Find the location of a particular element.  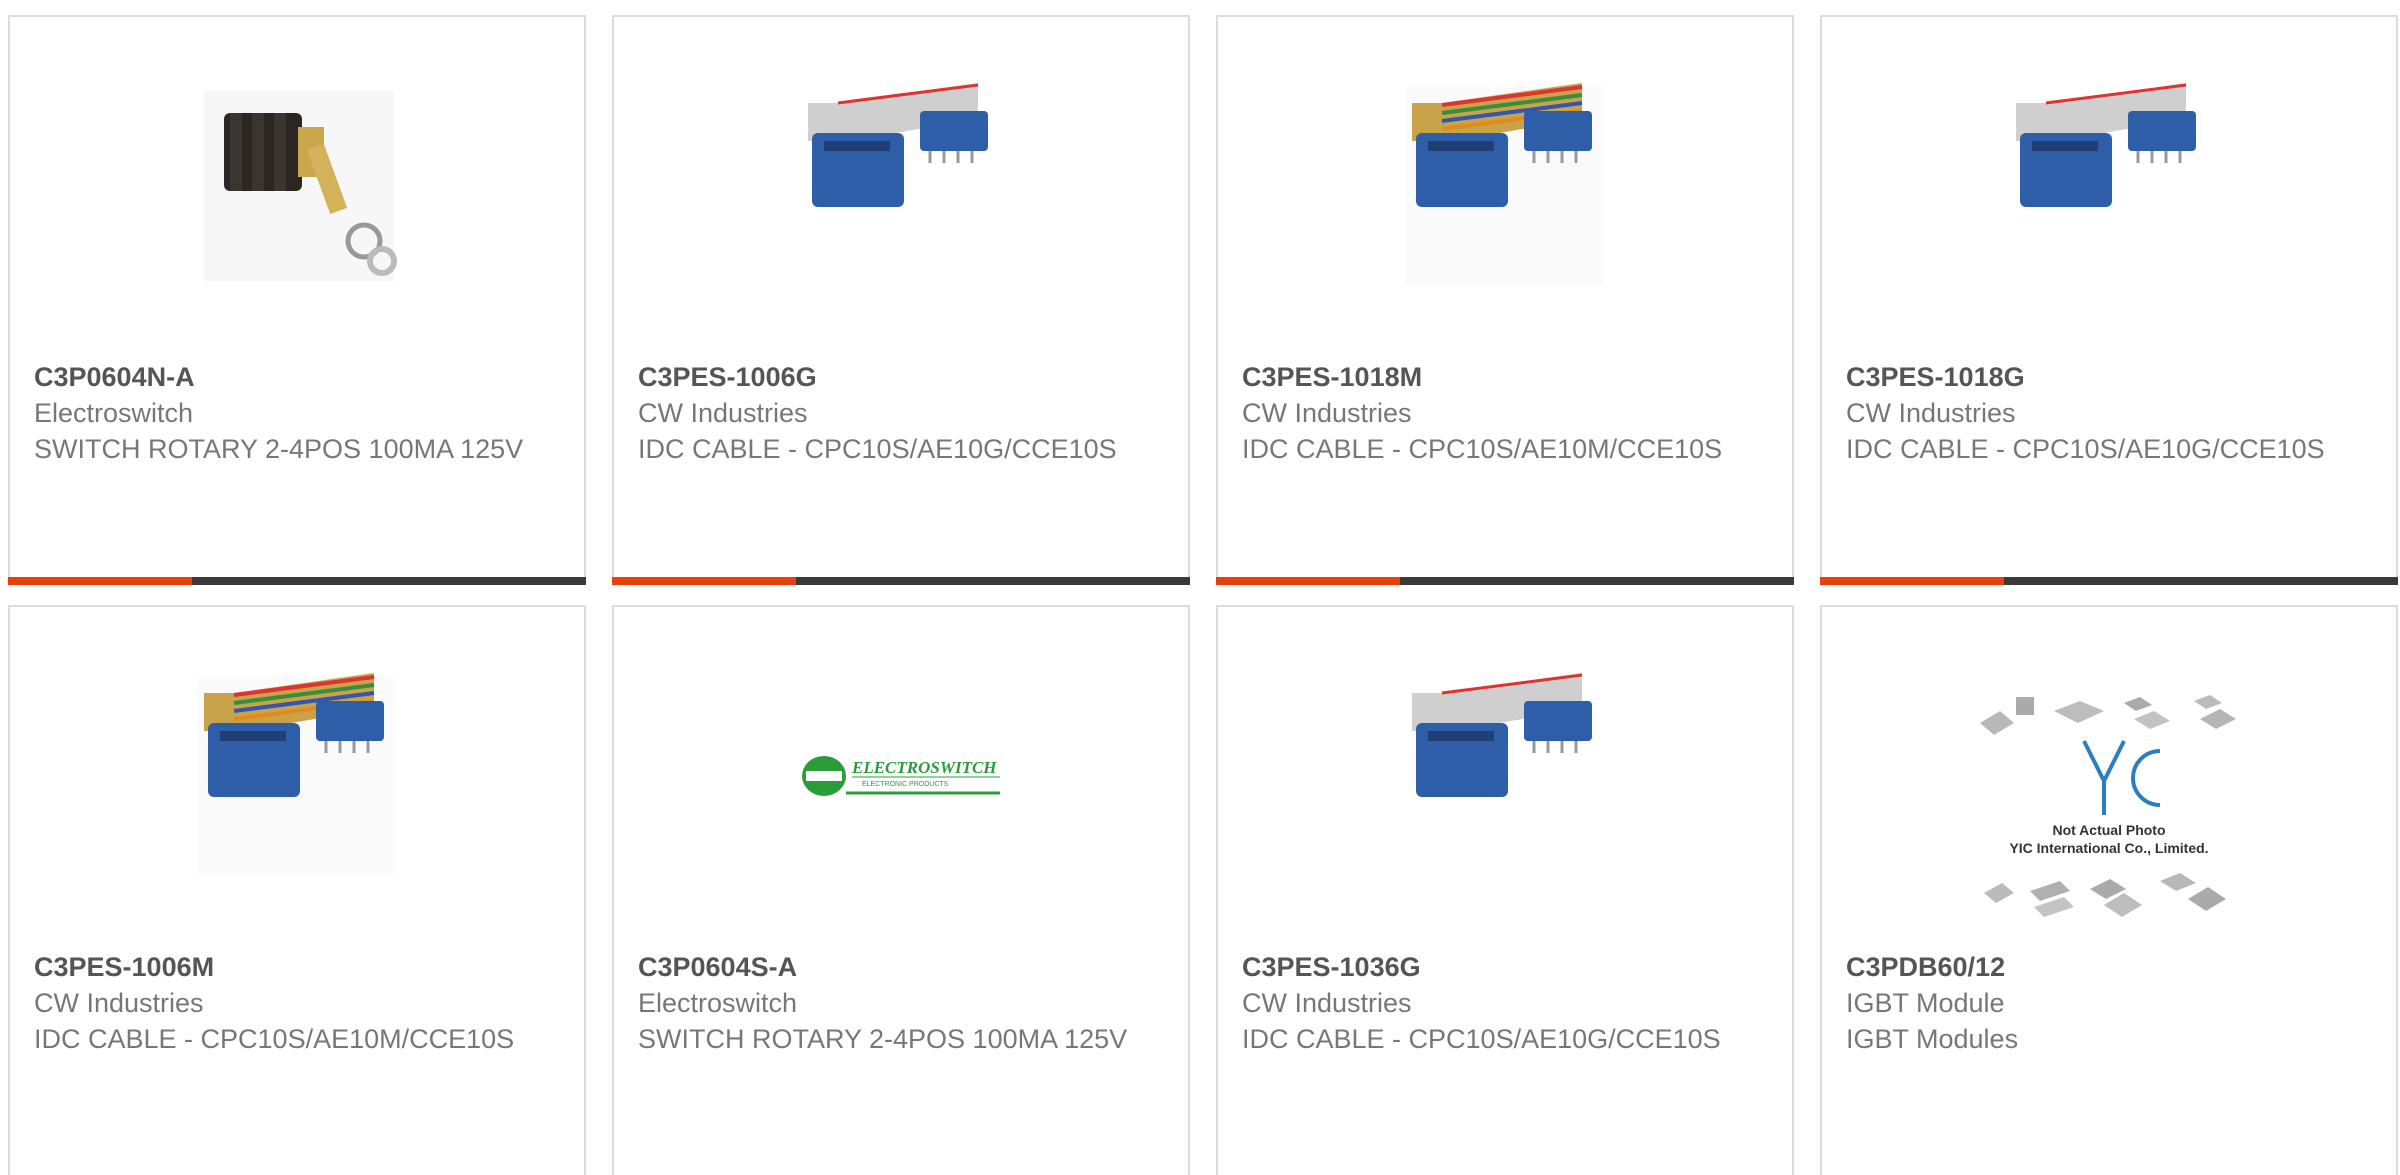

part-number: C3PES-1018G is located at coordinates (2111, 377).